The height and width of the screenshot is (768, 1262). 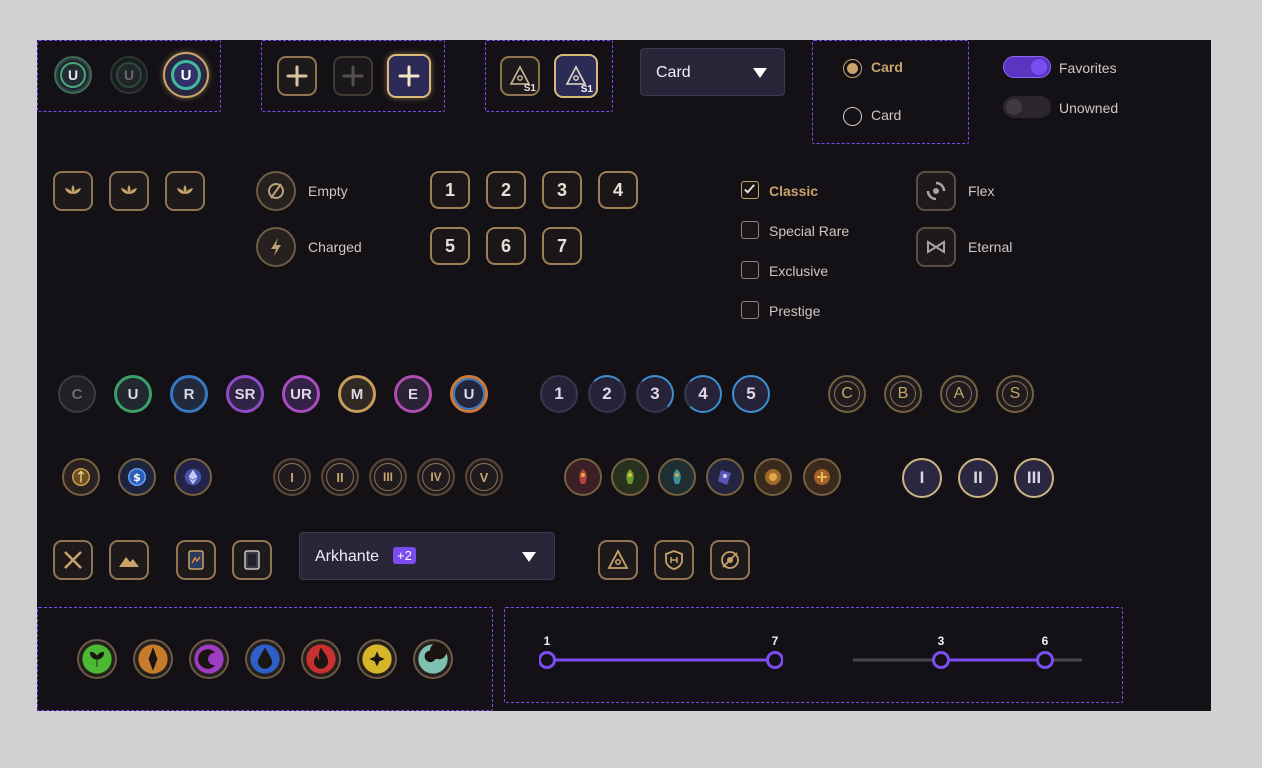 What do you see at coordinates (377, 659) in the screenshot?
I see `light-element-icon` at bounding box center [377, 659].